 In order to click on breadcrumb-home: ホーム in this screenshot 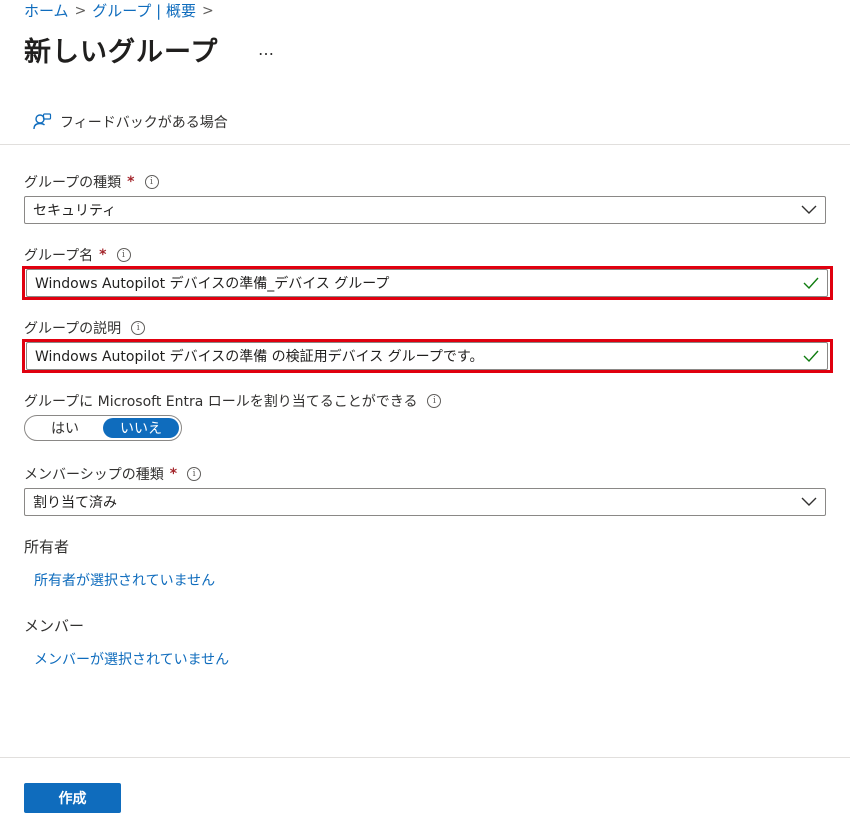, I will do `click(46, 10)`.